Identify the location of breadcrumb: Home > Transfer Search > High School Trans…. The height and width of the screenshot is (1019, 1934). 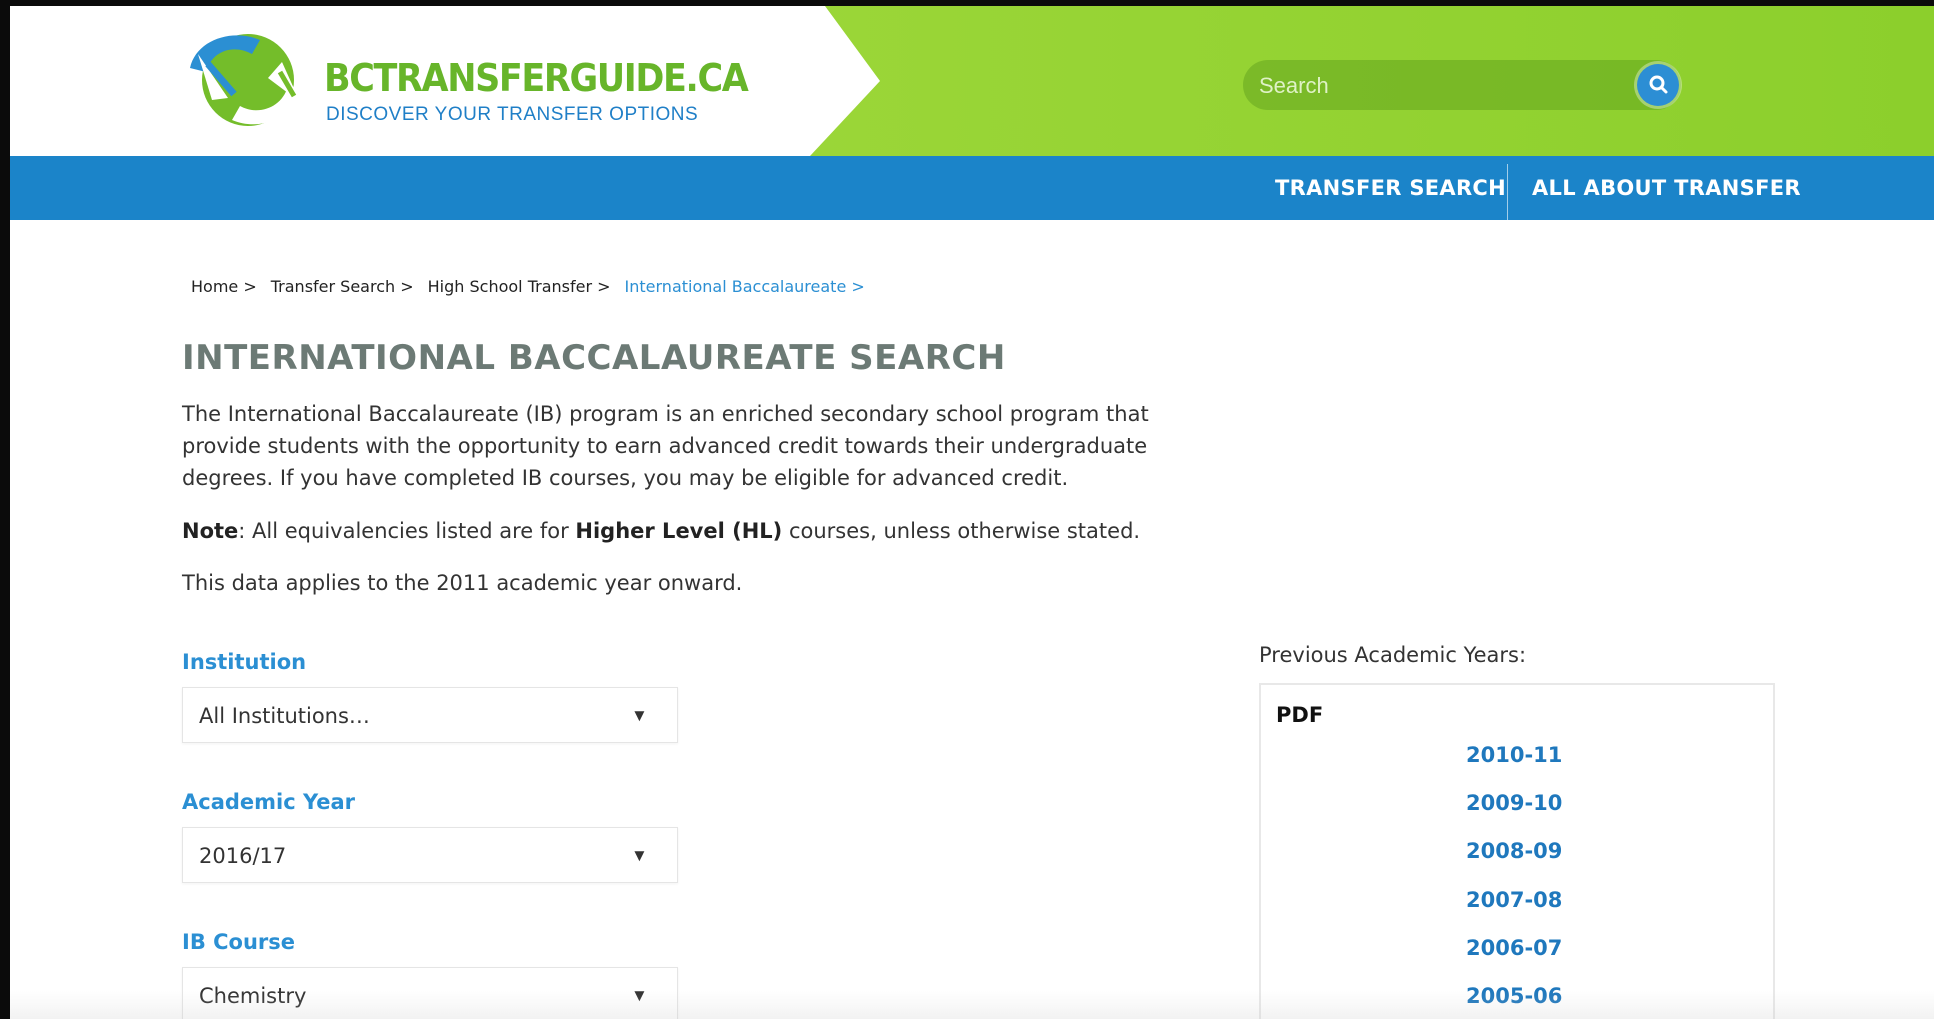
(535, 286).